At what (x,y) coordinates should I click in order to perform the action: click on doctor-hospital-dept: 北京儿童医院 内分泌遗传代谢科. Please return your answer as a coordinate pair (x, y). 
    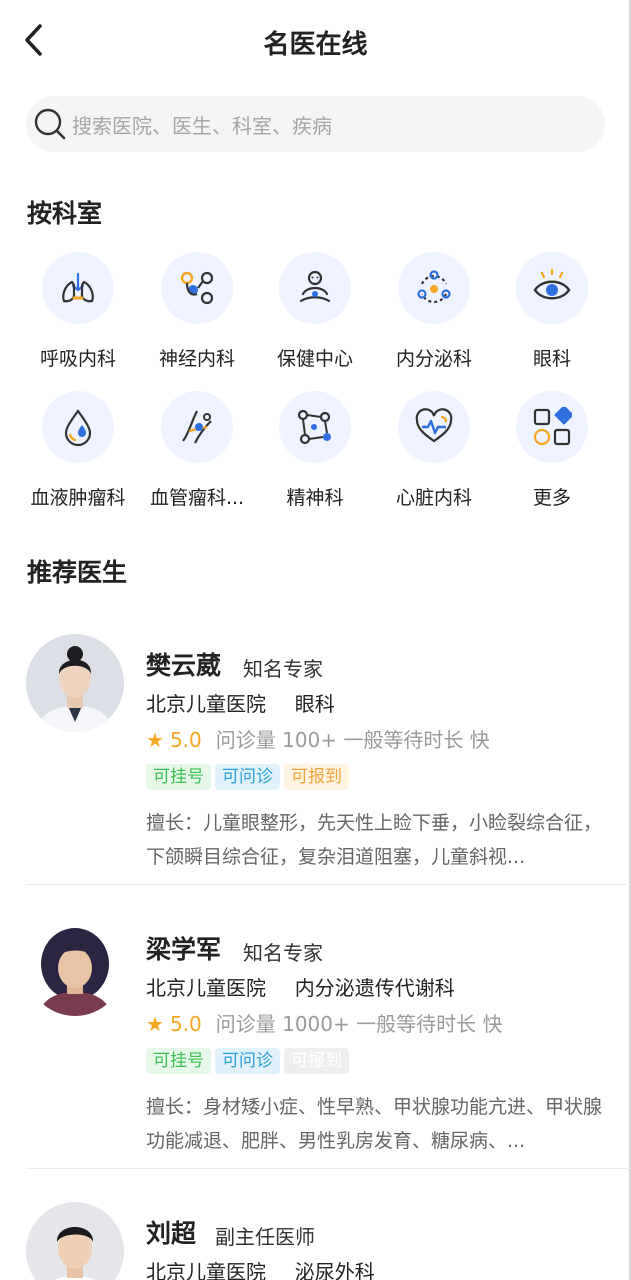
    Looking at the image, I should click on (300, 986).